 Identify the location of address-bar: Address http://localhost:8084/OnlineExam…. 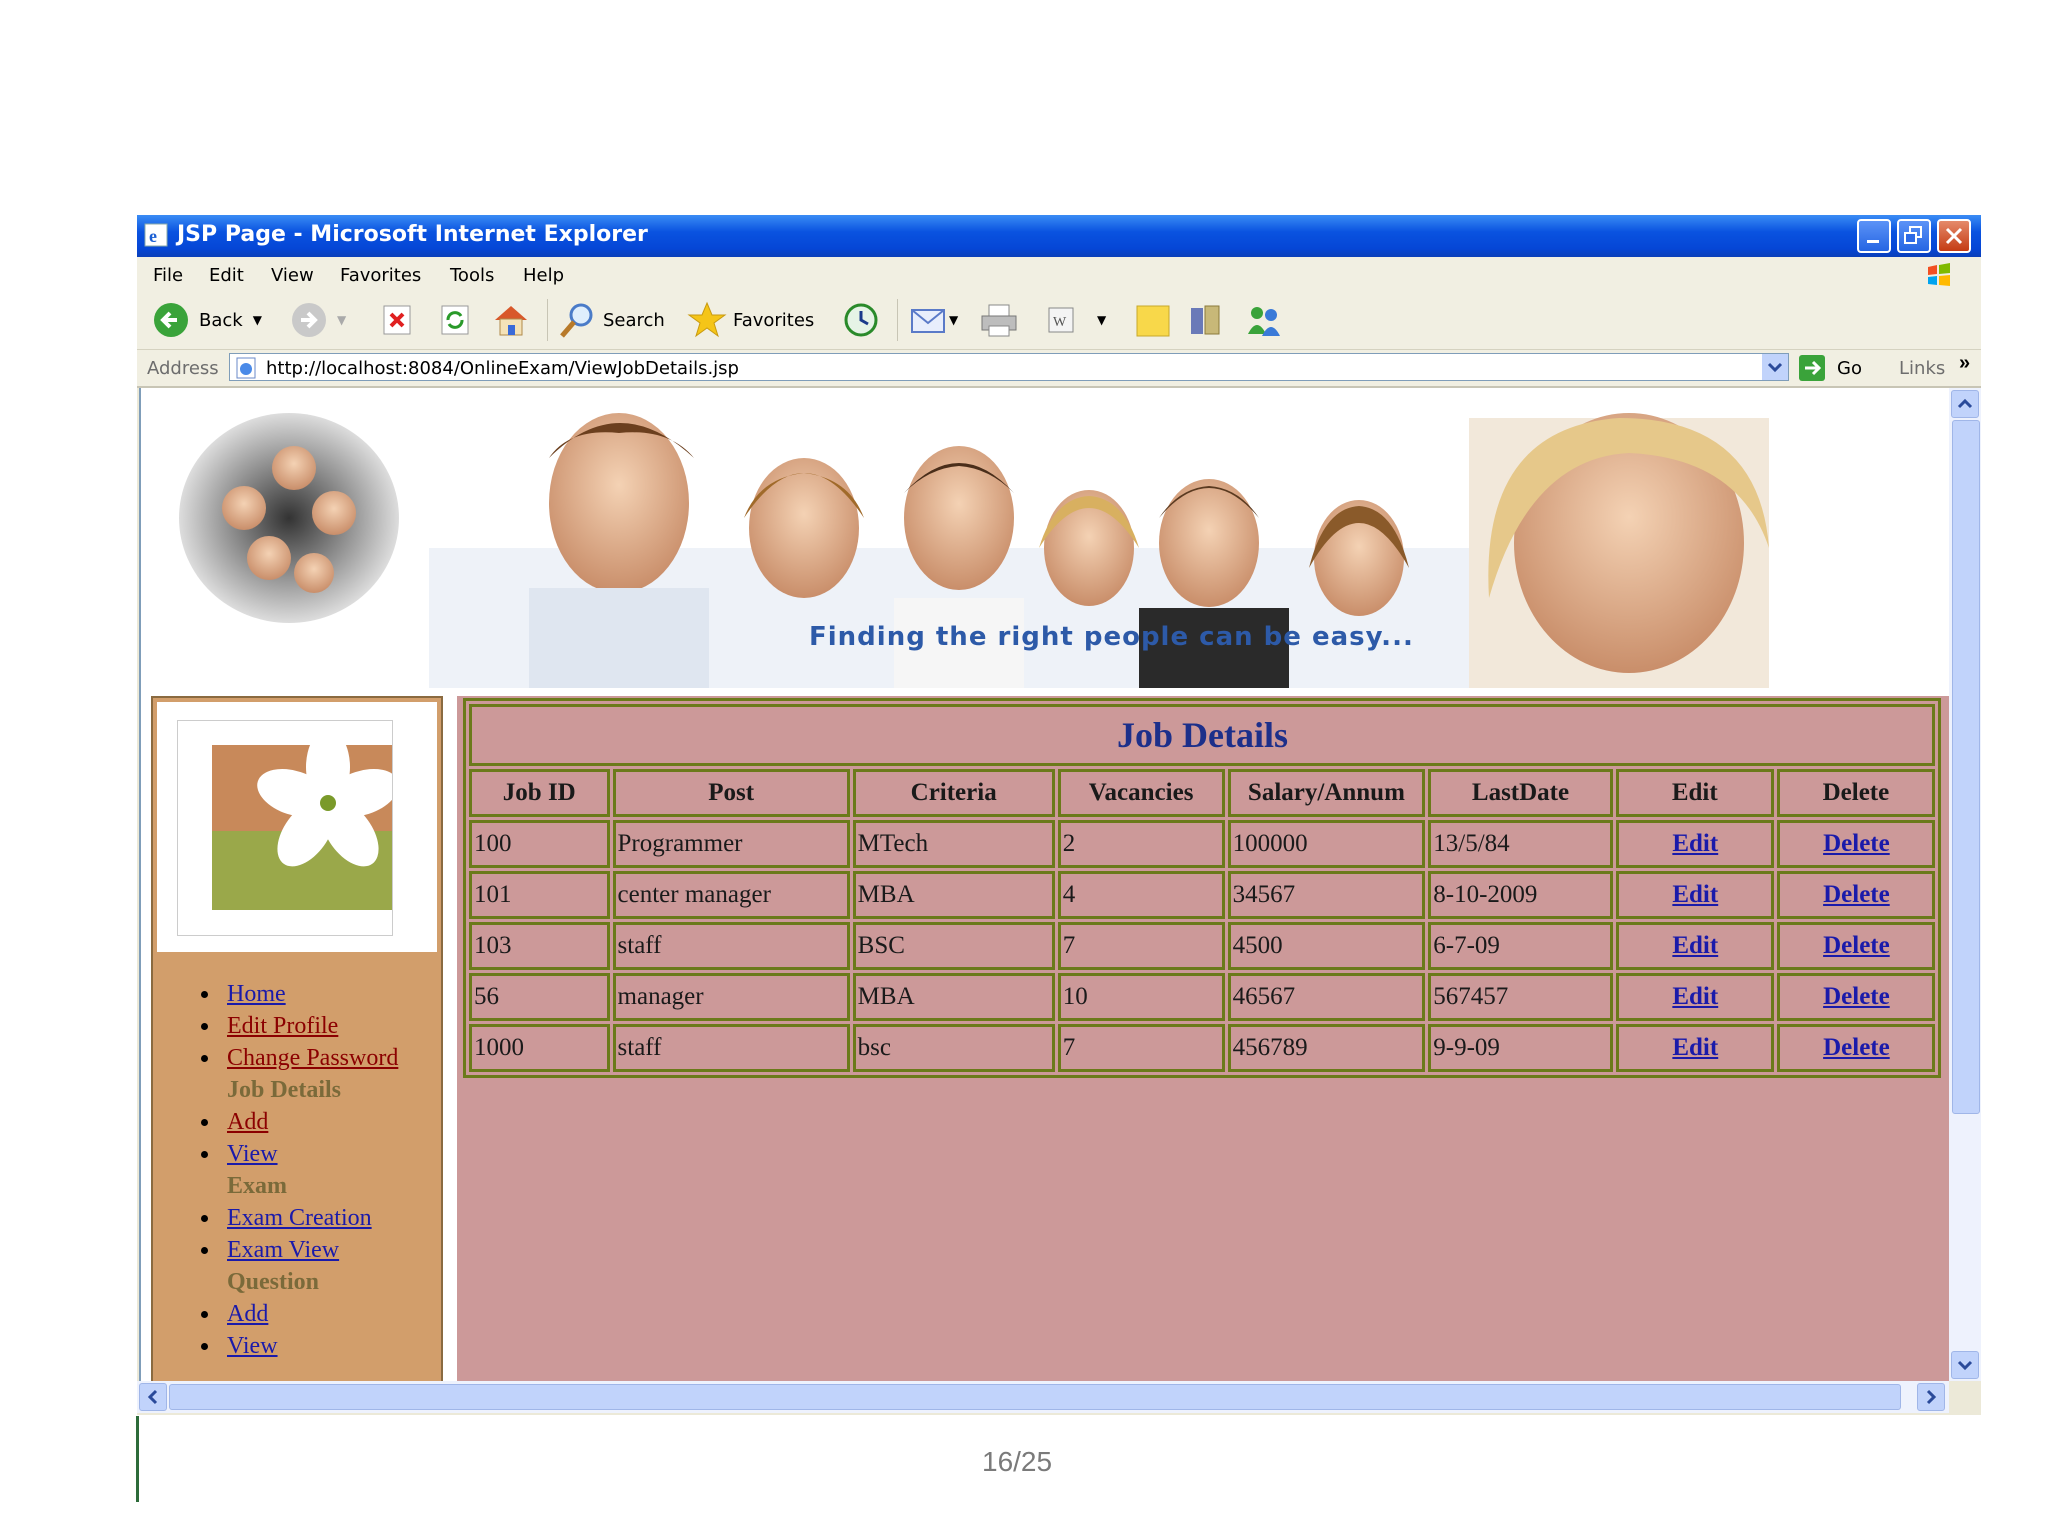
(1059, 369).